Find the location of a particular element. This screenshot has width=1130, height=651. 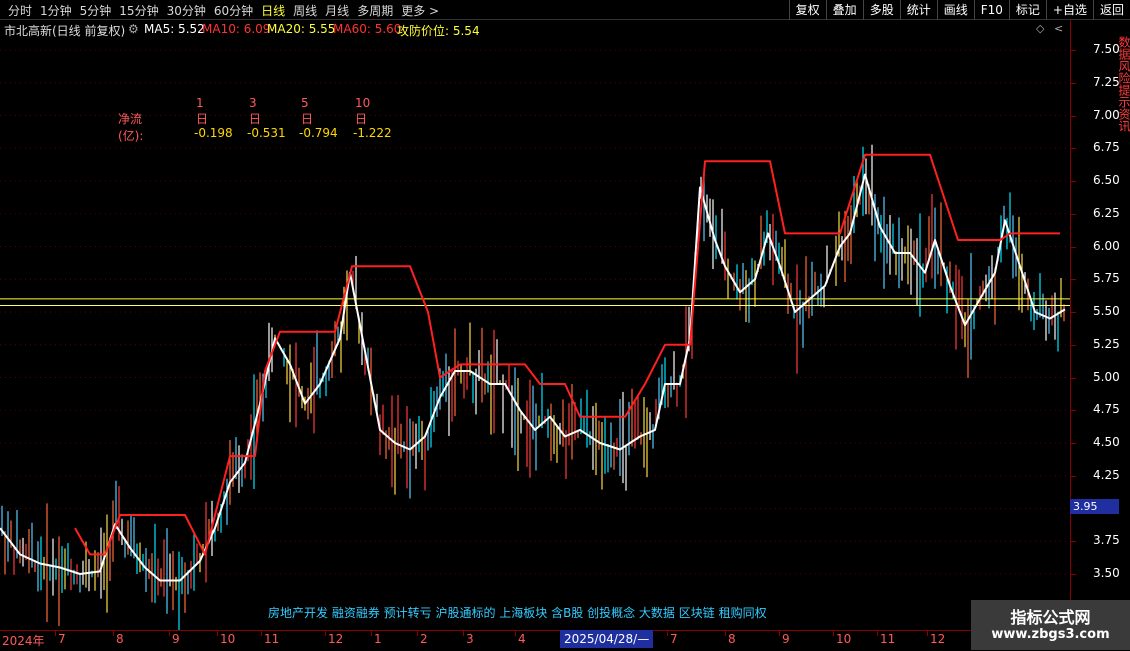

net-flow-value-10d: -1.222 is located at coordinates (372, 133).